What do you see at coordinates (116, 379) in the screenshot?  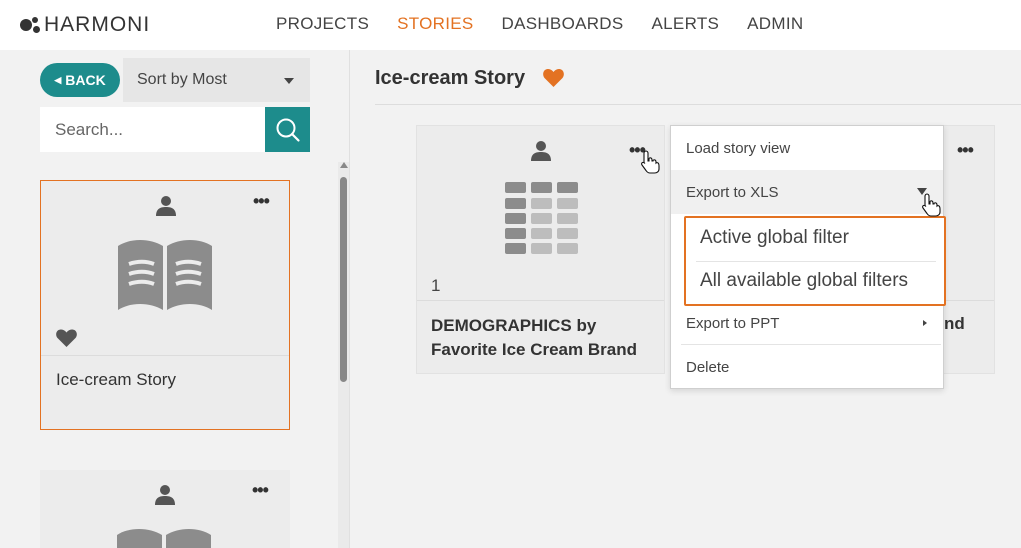 I see `story-card-title: Ice-cream Story` at bounding box center [116, 379].